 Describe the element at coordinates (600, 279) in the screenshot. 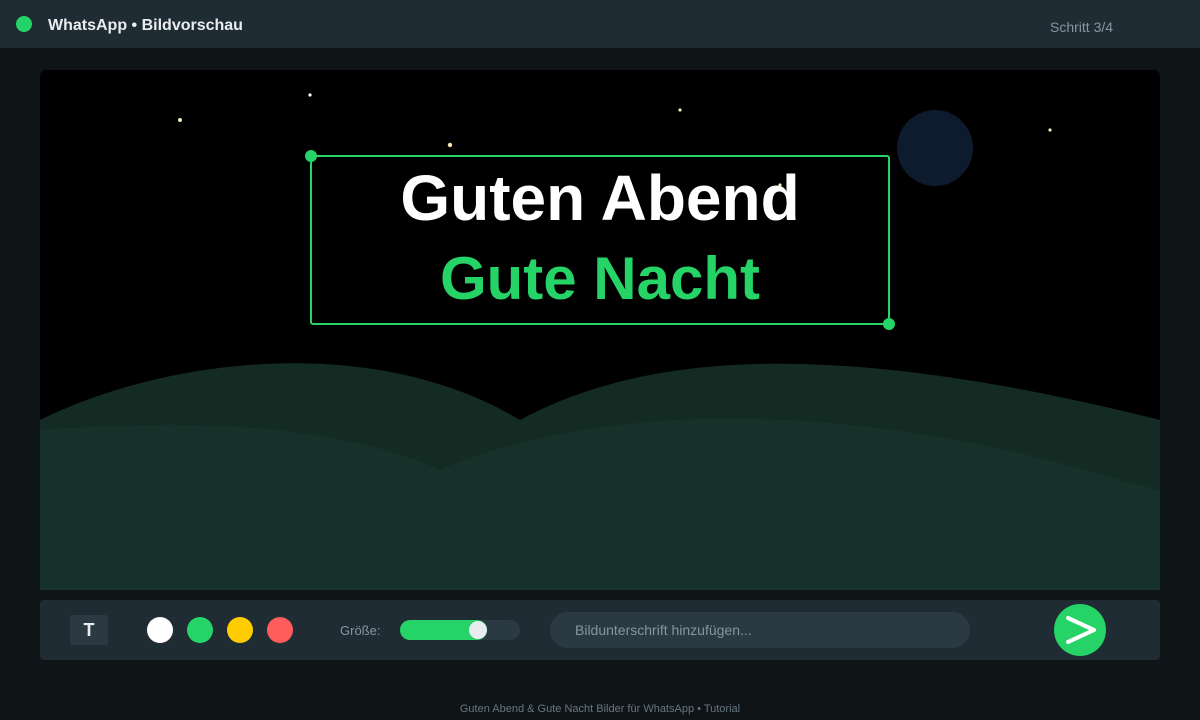

I see `overlay-text-line-2: Gute Nacht` at that location.